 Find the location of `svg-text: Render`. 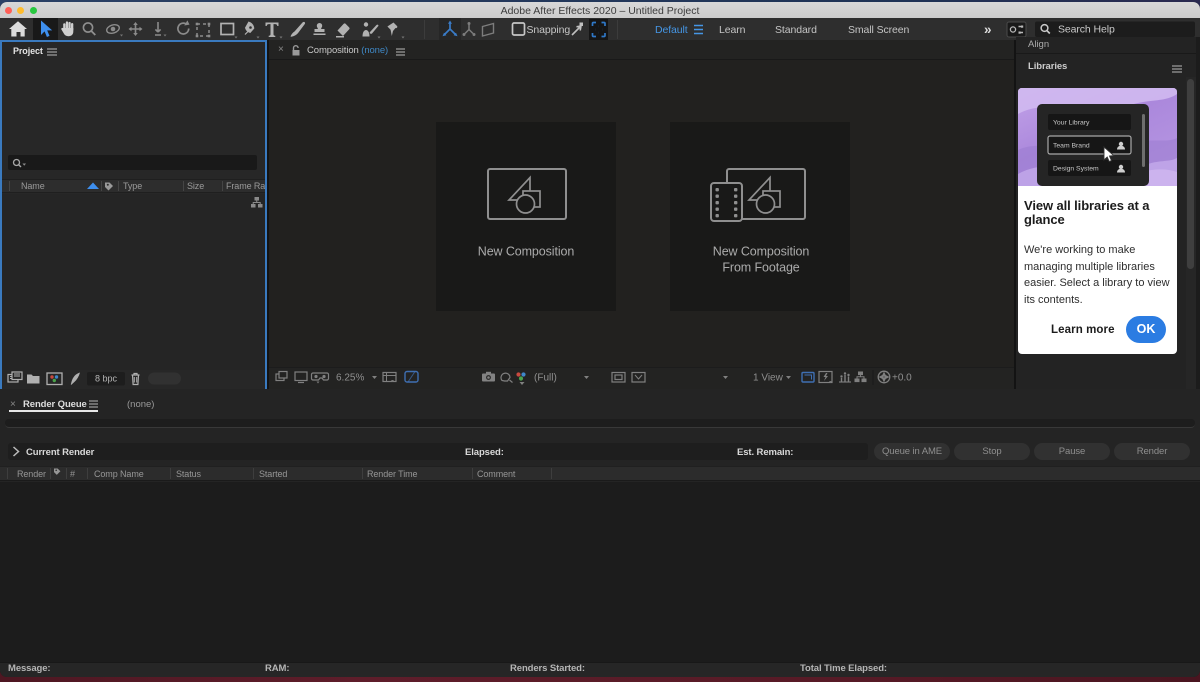

svg-text: Render is located at coordinates (31, 474).